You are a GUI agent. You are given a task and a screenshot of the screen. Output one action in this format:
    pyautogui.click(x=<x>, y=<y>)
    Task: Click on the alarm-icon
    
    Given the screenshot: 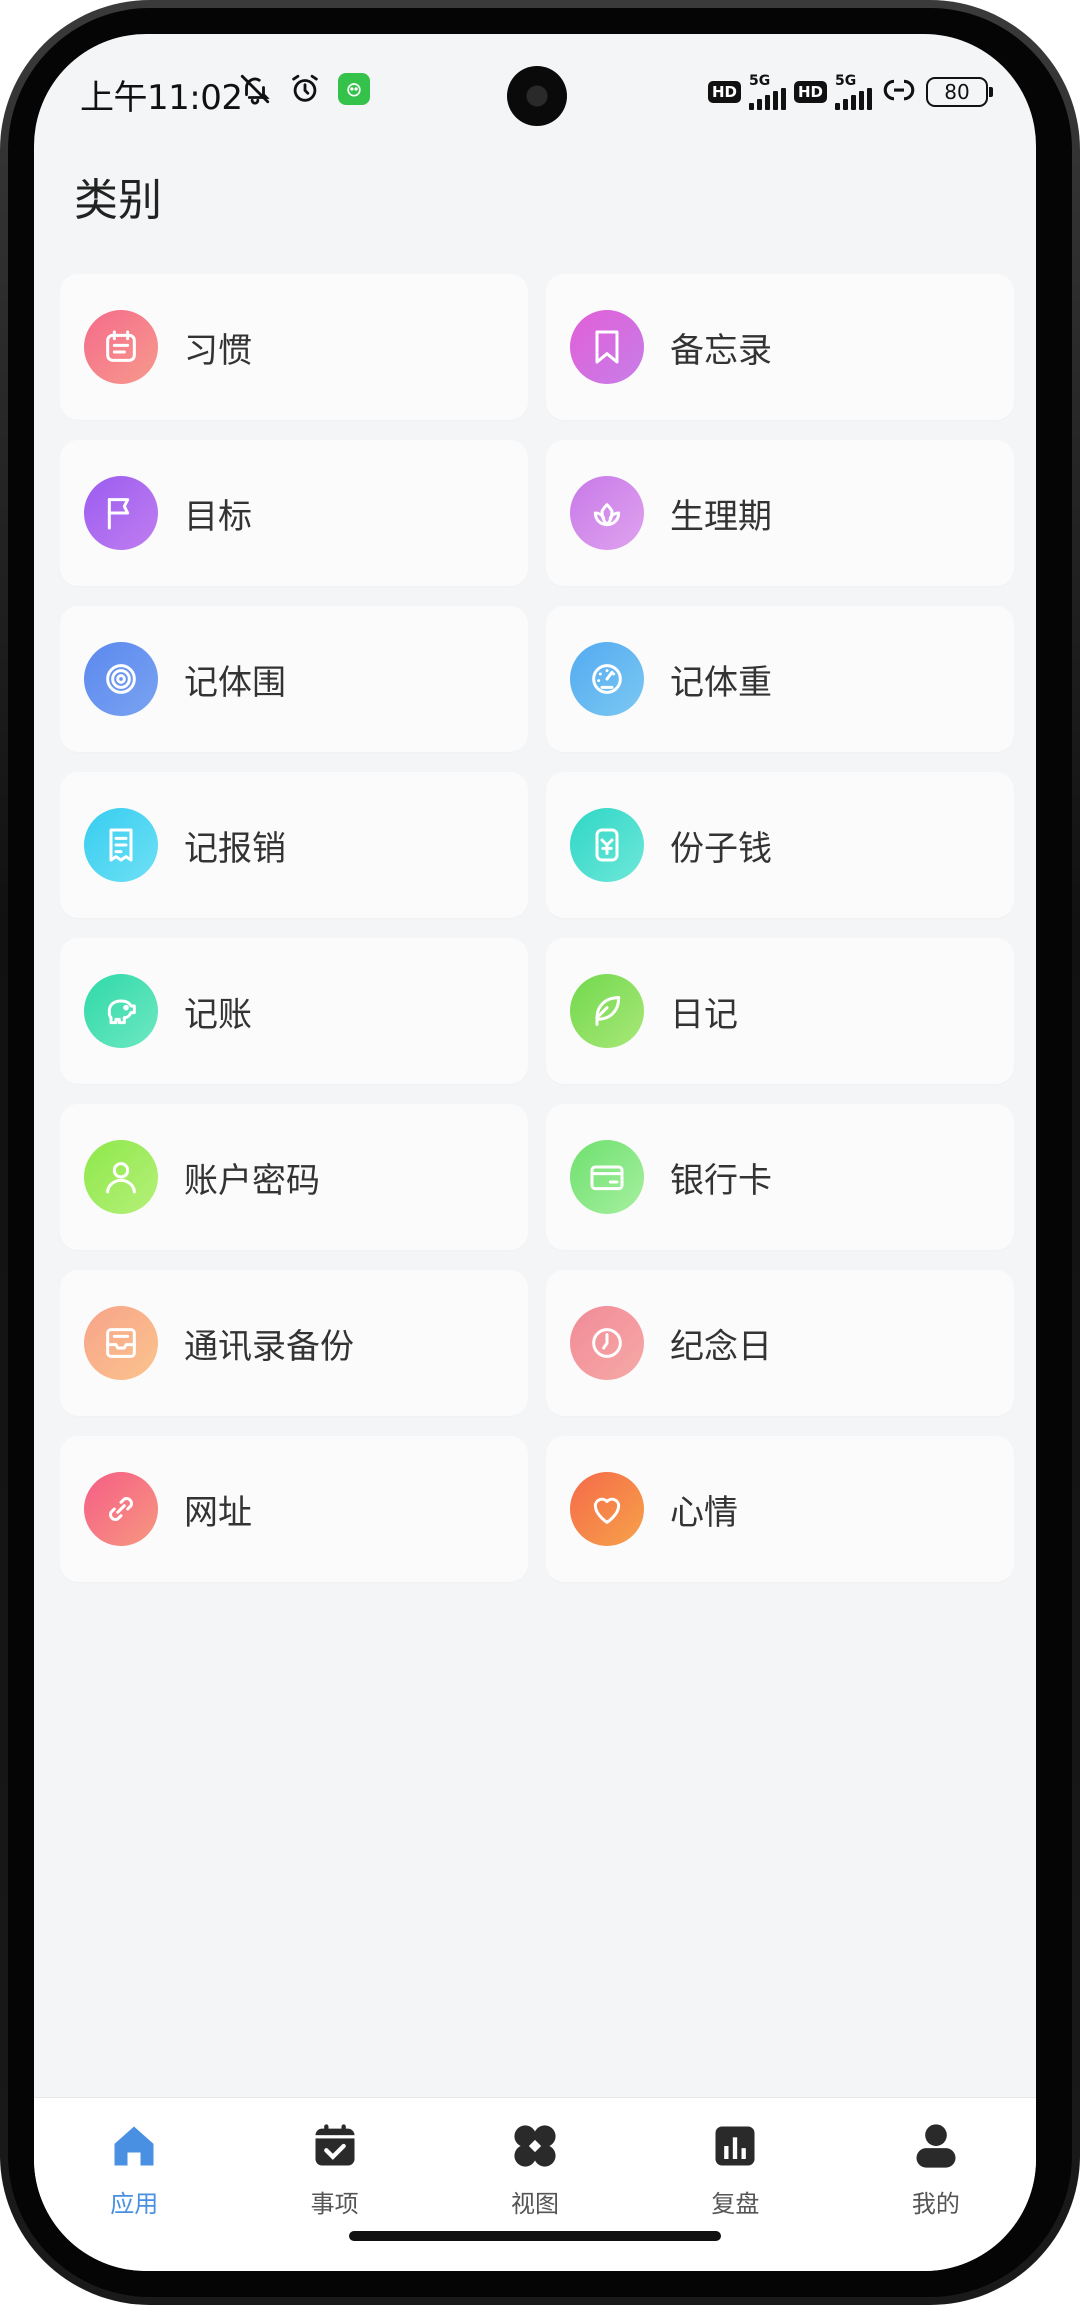 What is the action you would take?
    pyautogui.click(x=305, y=89)
    